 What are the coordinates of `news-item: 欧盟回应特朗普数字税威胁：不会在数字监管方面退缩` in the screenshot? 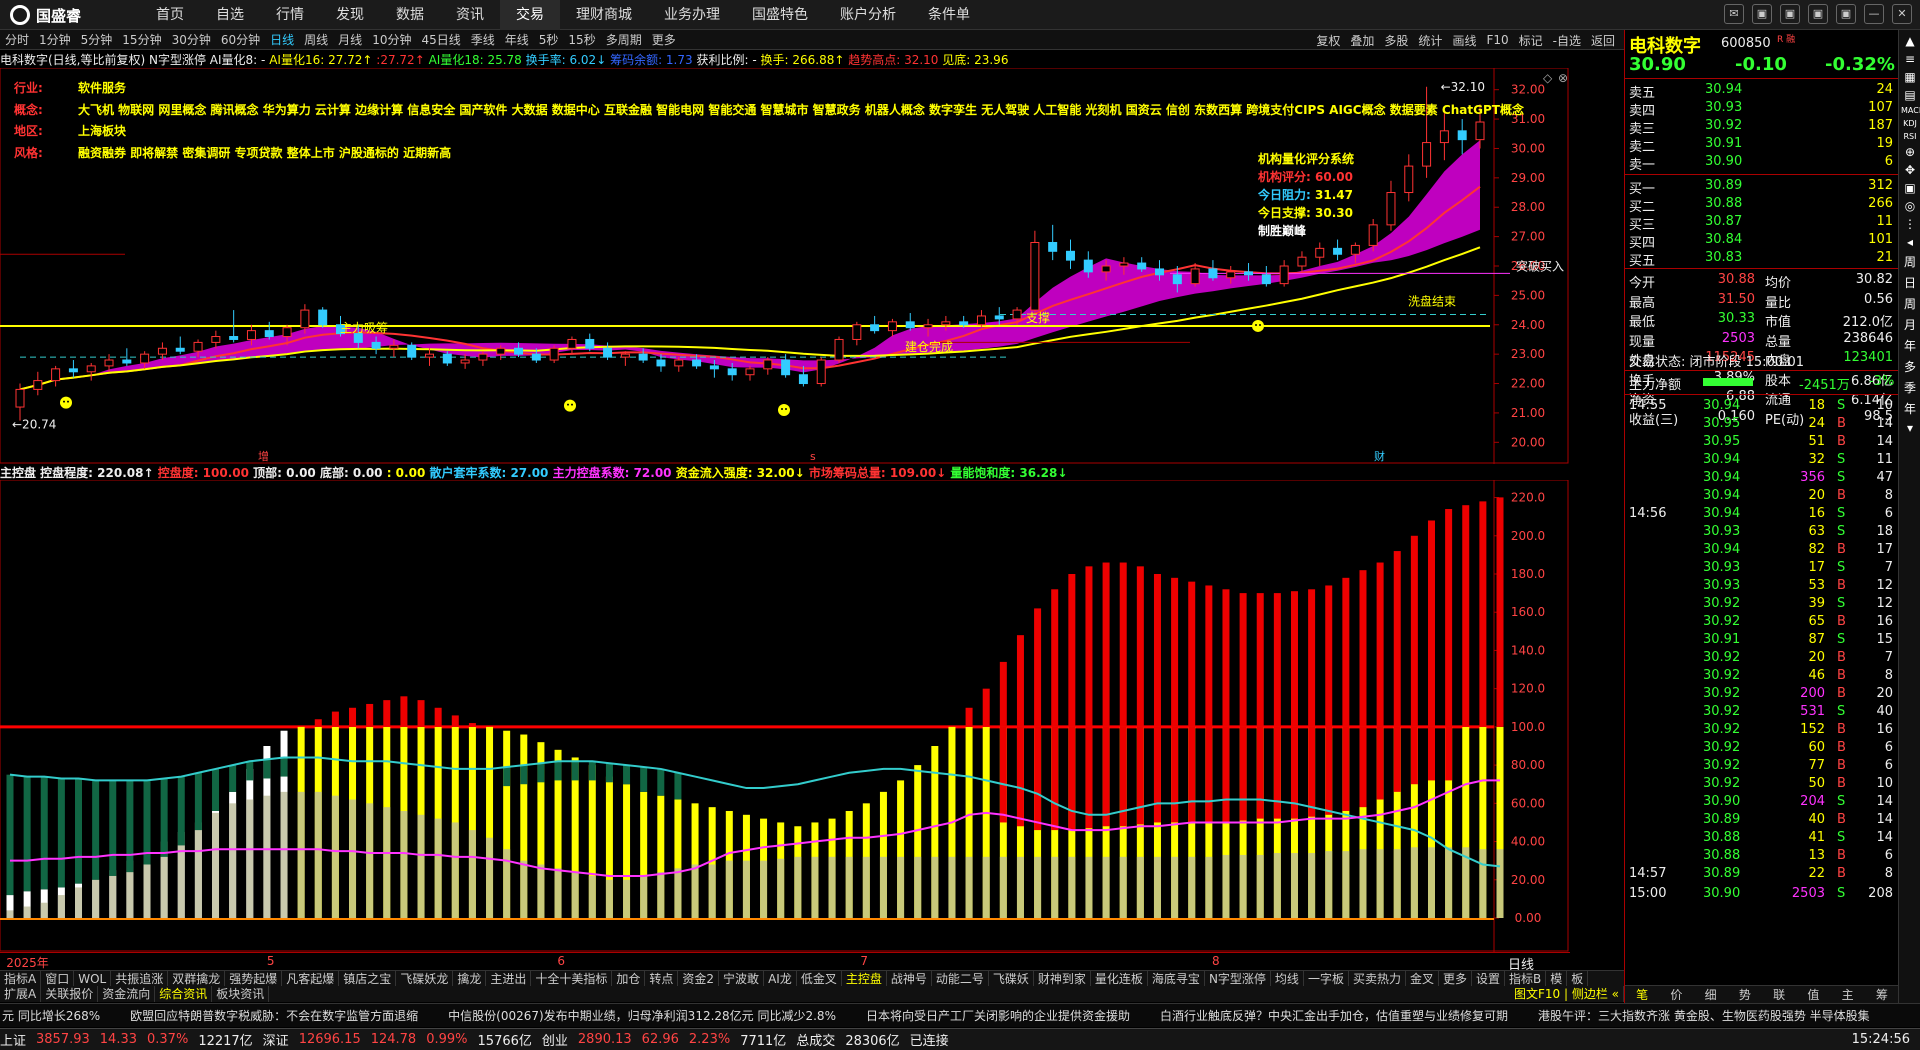 It's located at (274, 1015).